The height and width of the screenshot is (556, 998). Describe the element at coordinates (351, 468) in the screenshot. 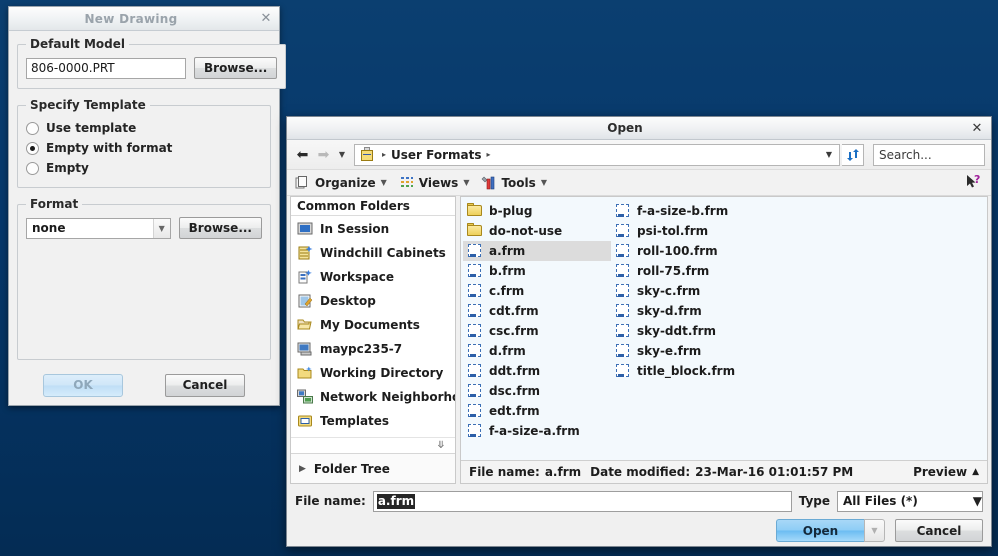

I see `folder-tree-label: Folder Tree` at that location.